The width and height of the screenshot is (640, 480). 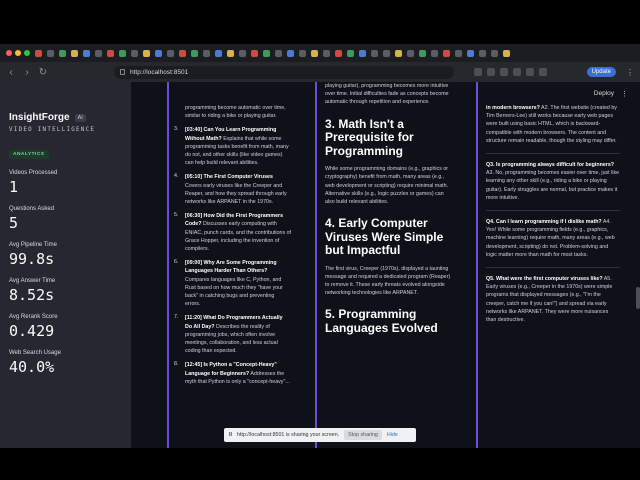 What do you see at coordinates (33, 245) in the screenshot?
I see `metric-label: Avg Pipeline Time` at bounding box center [33, 245].